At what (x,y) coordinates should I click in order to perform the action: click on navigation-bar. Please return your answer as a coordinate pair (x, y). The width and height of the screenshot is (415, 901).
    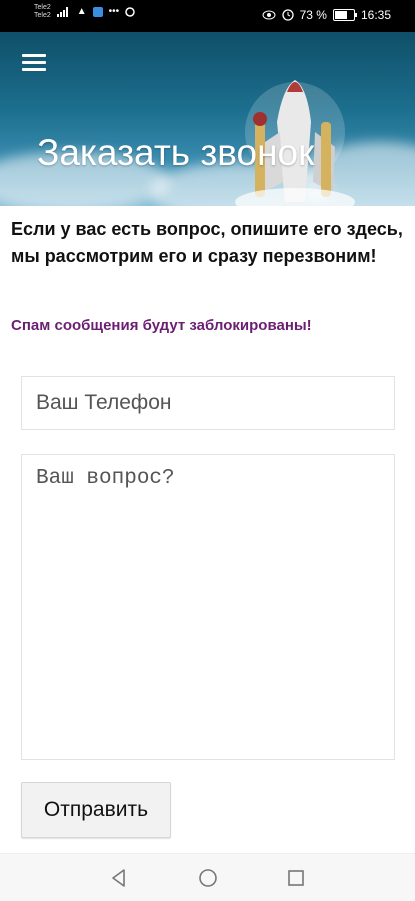
    Looking at the image, I should click on (207, 877).